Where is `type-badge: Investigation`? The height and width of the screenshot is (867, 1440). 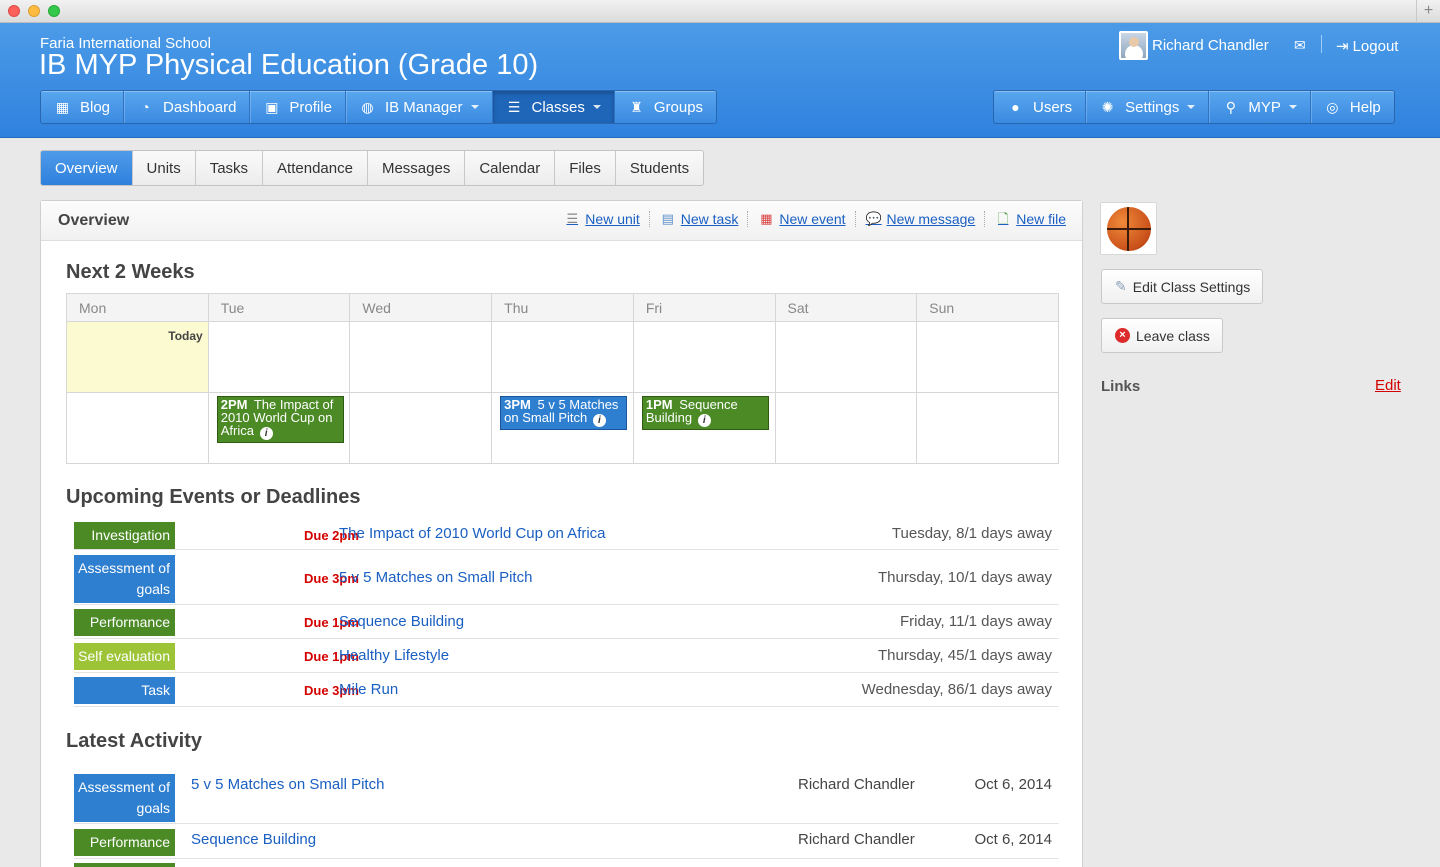 type-badge: Investigation is located at coordinates (124, 535).